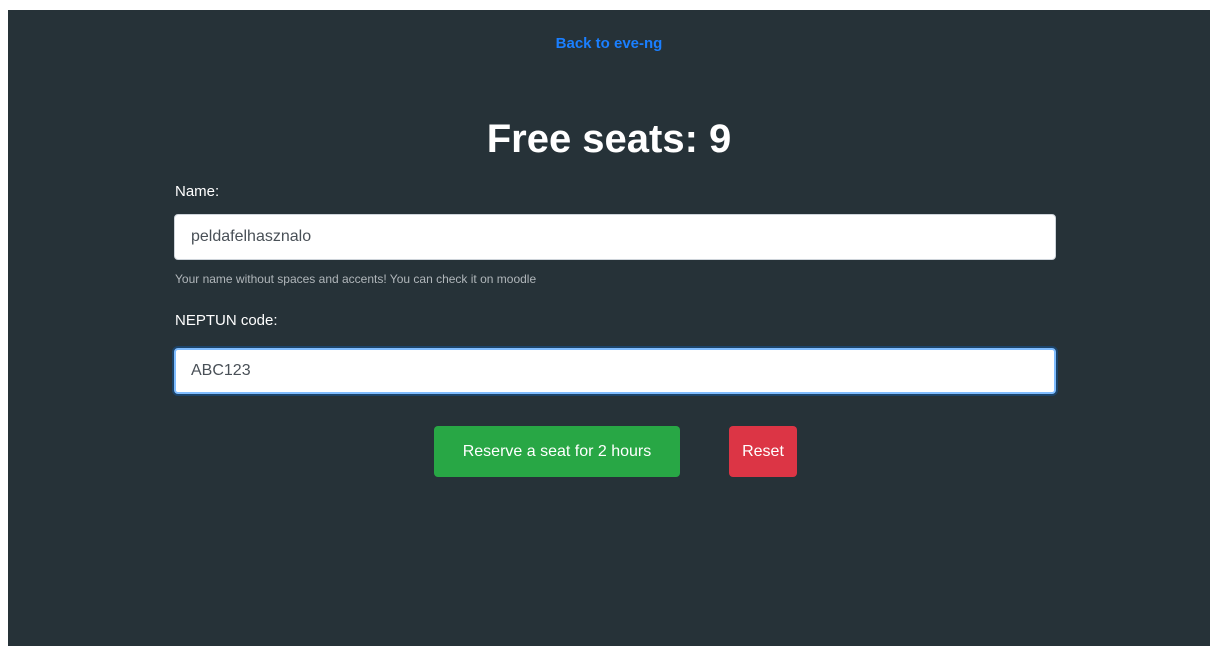  I want to click on page-title: Free seats: 9, so click(609, 139).